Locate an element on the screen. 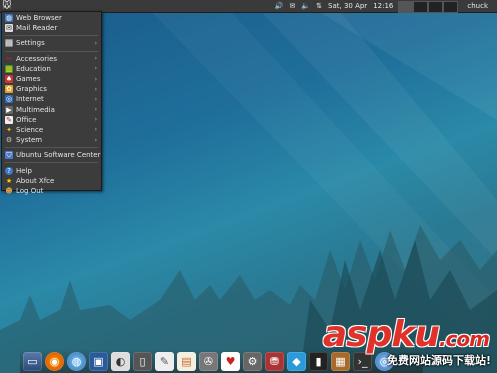 The width and height of the screenshot is (497, 373). menu-item-graphics: ✿ Graphics › is located at coordinates (51, 89).